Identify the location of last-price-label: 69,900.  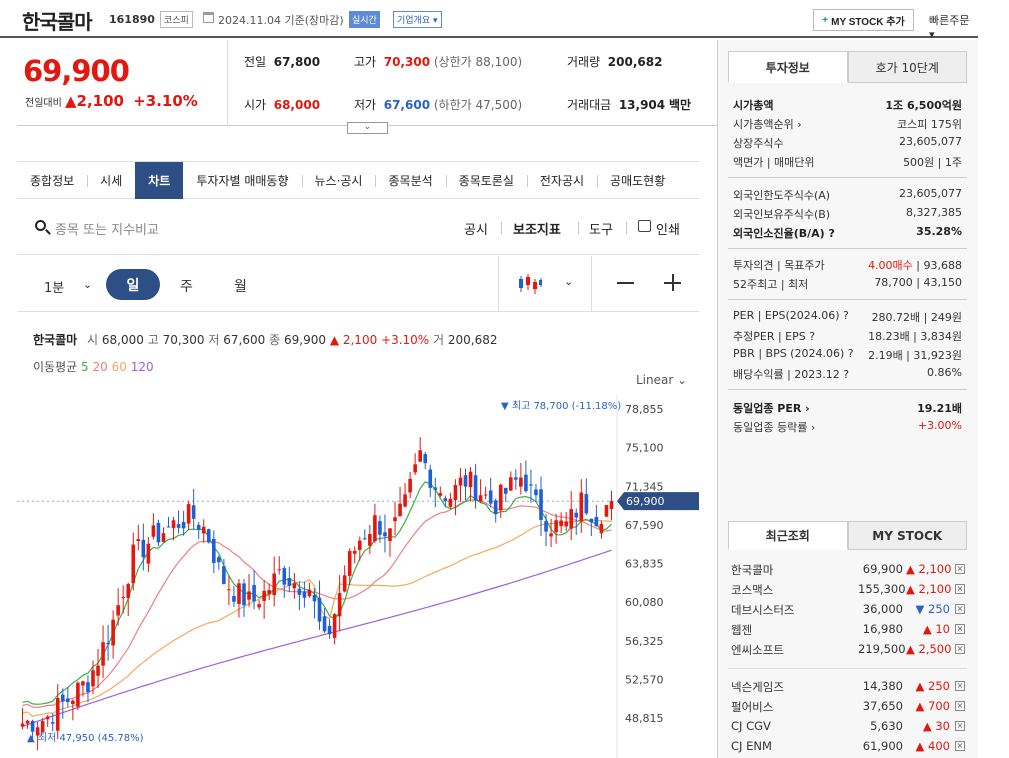
(645, 501).